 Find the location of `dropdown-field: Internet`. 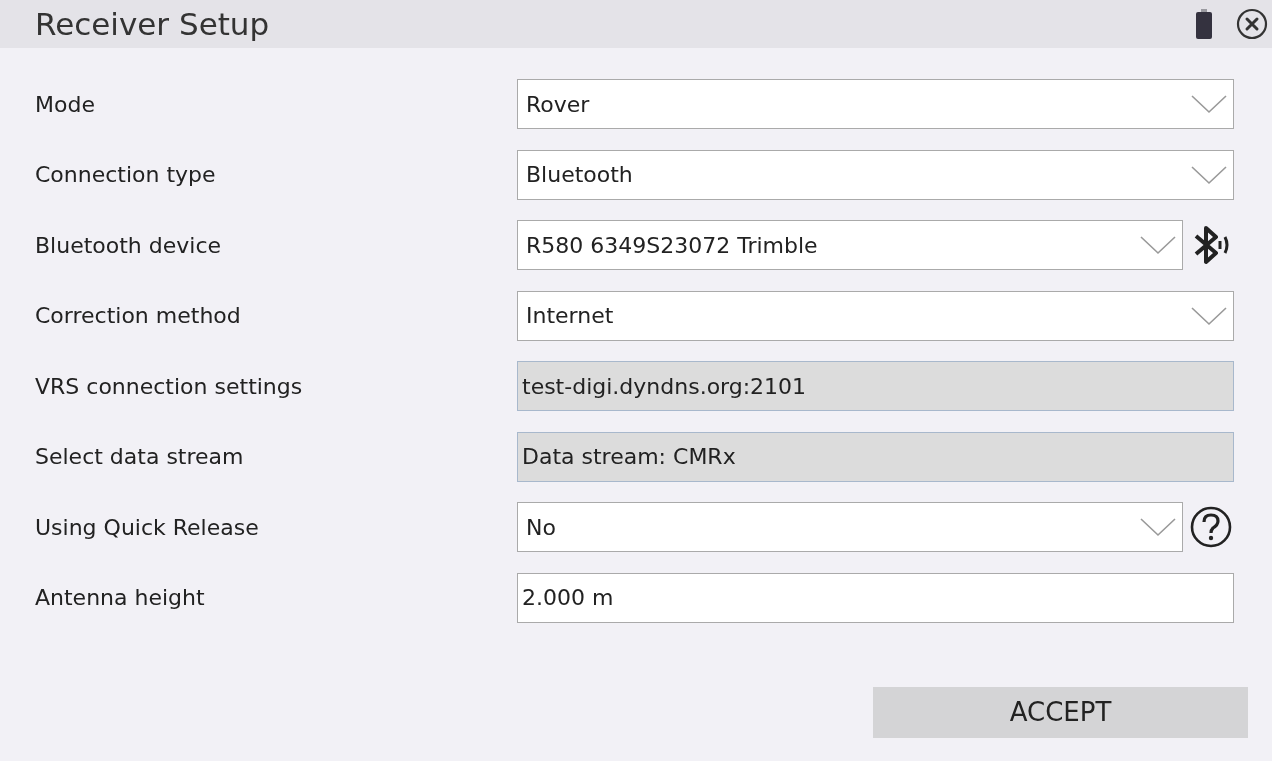

dropdown-field: Internet is located at coordinates (875, 315).